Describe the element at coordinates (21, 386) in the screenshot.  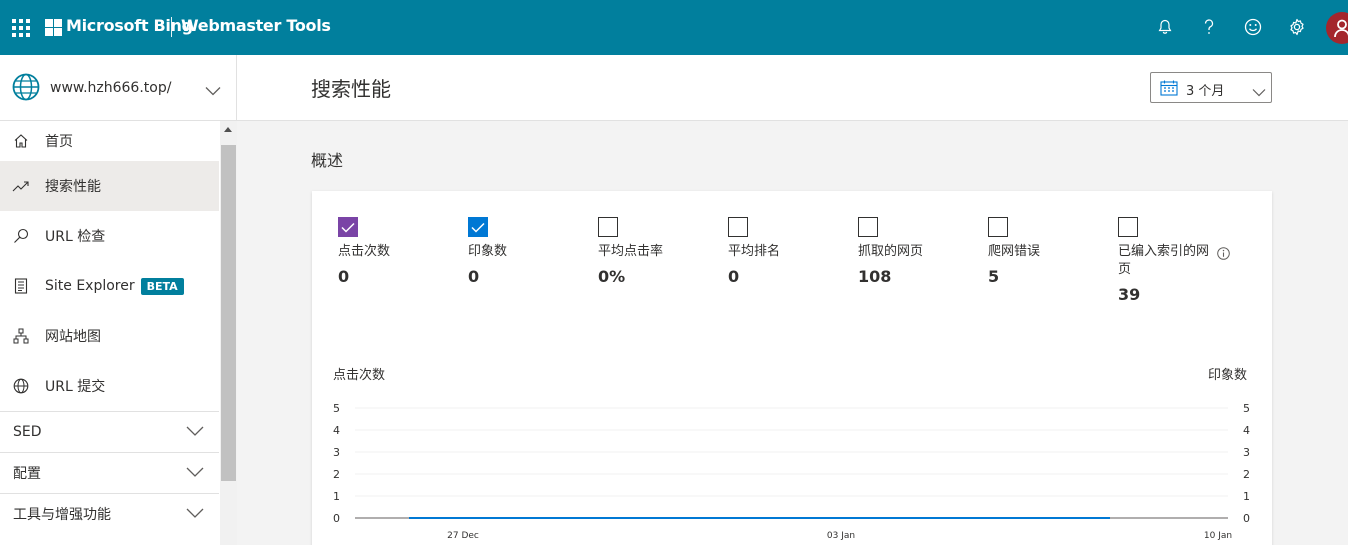
I see `globe-icon` at that location.